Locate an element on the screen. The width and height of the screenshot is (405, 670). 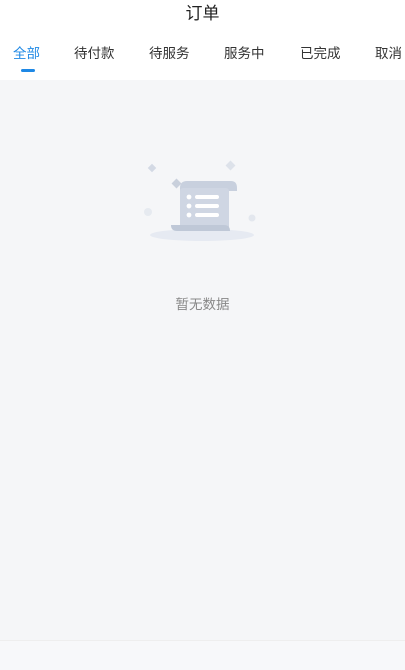
header: 订单 is located at coordinates (202, 17).